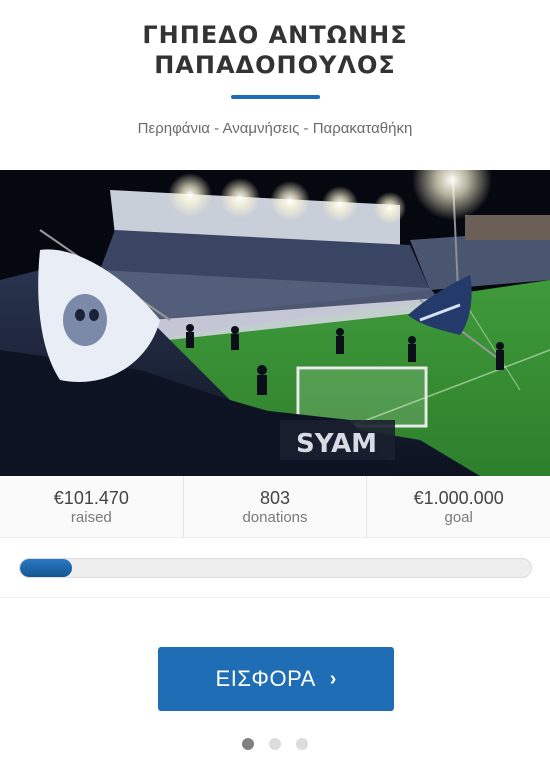  Describe the element at coordinates (275, 50) in the screenshot. I see `page-title: ΓΗΠΕΔΟ ΑΝΤΩΝΗΣ ΠΑΠΑΔΟΠΟΥΛΟΣ` at that location.